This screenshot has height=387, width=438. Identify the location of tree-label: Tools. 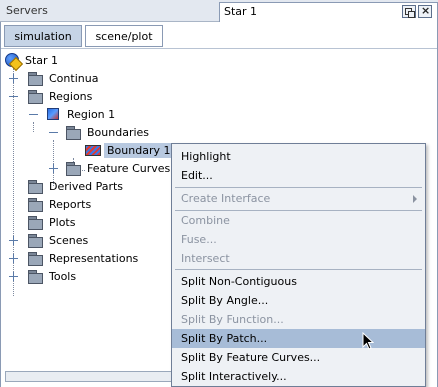
(63, 276).